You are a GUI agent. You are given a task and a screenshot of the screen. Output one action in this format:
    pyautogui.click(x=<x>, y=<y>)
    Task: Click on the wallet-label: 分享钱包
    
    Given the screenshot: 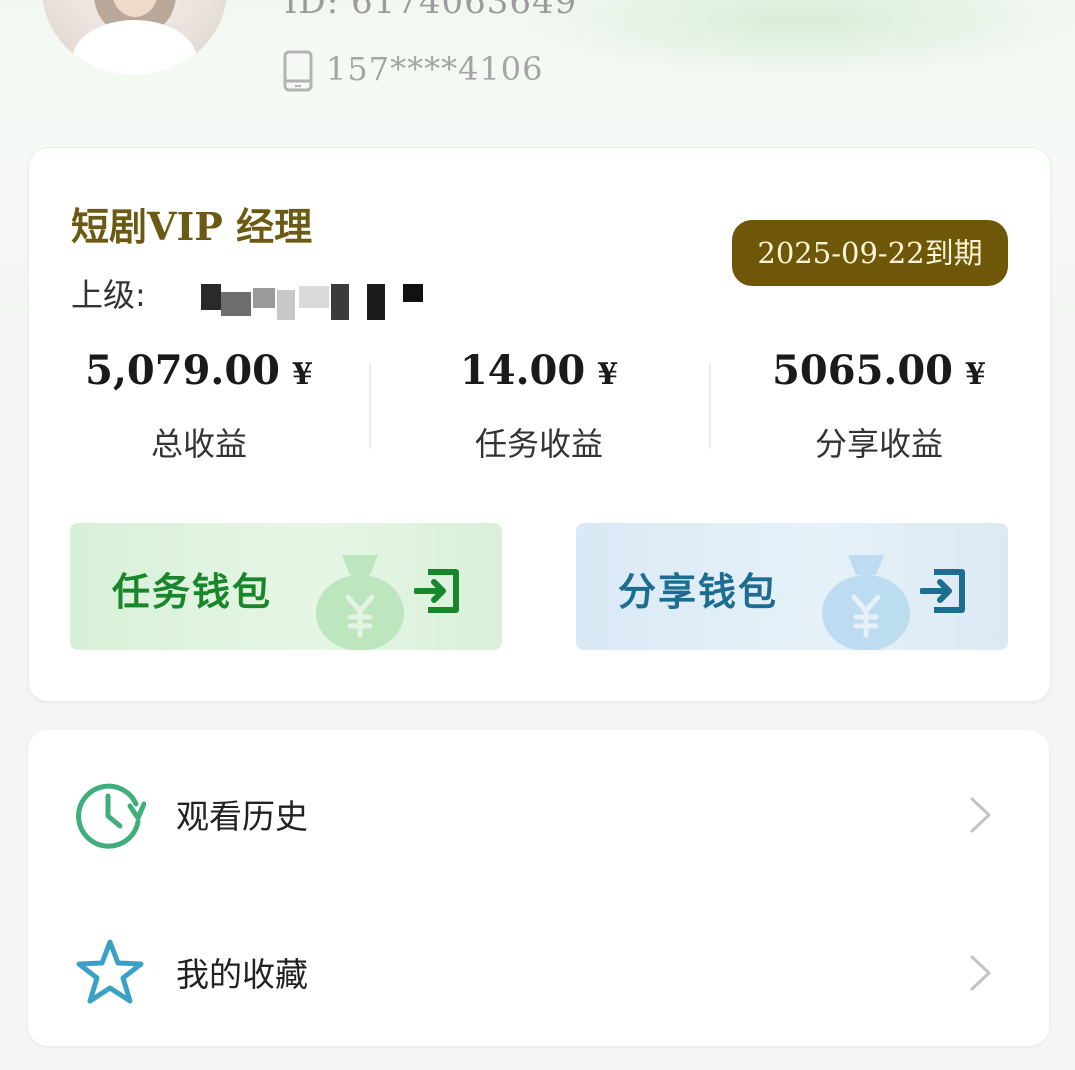 What is the action you would take?
    pyautogui.click(x=698, y=592)
    